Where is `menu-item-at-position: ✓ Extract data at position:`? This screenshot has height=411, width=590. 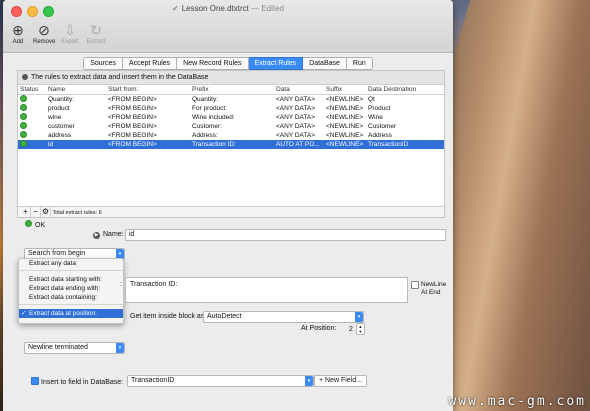
menu-item-at-position: ✓ Extract data at position: is located at coordinates (71, 313).